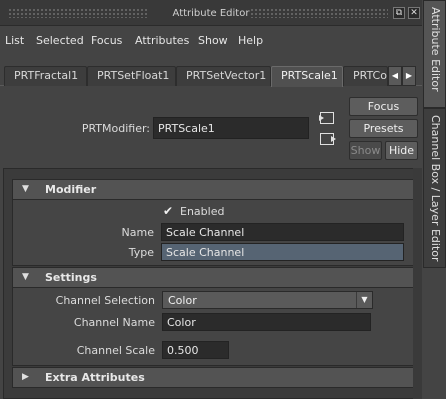  I want to click on side-tab-channel-box: Channel Box / Layer Editor, so click(434, 188).